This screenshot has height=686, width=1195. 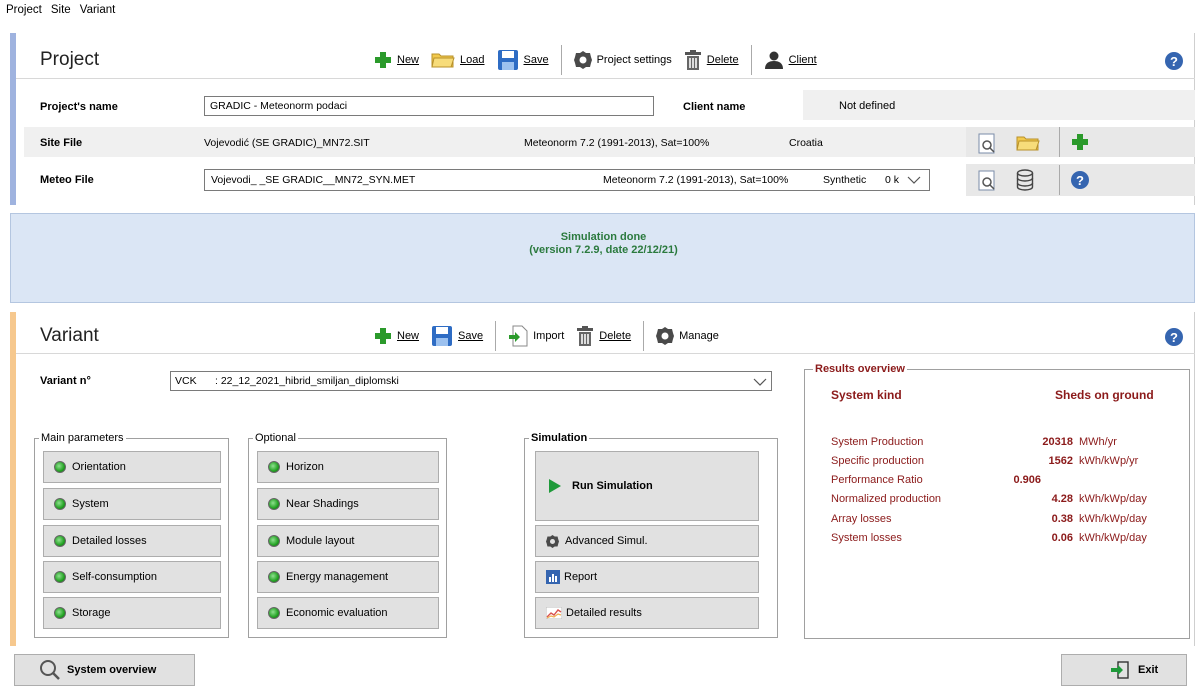 What do you see at coordinates (549, 336) in the screenshot?
I see `import-label: Import` at bounding box center [549, 336].